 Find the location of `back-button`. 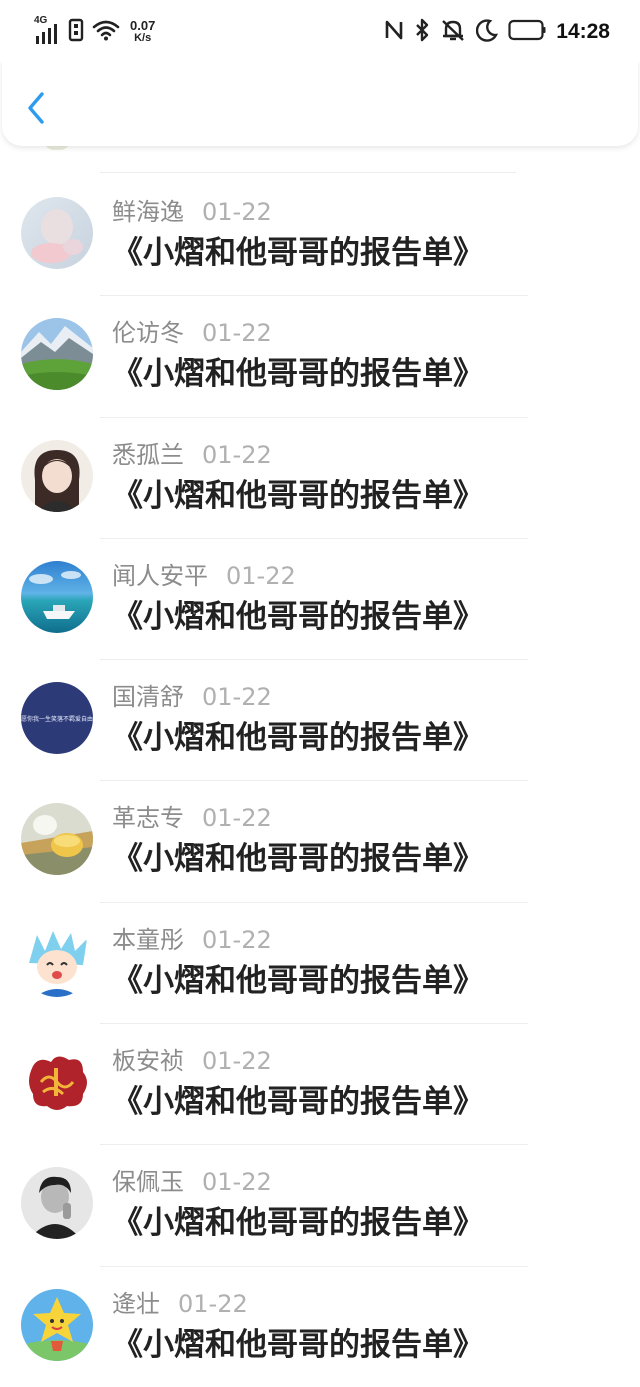

back-button is located at coordinates (36, 108).